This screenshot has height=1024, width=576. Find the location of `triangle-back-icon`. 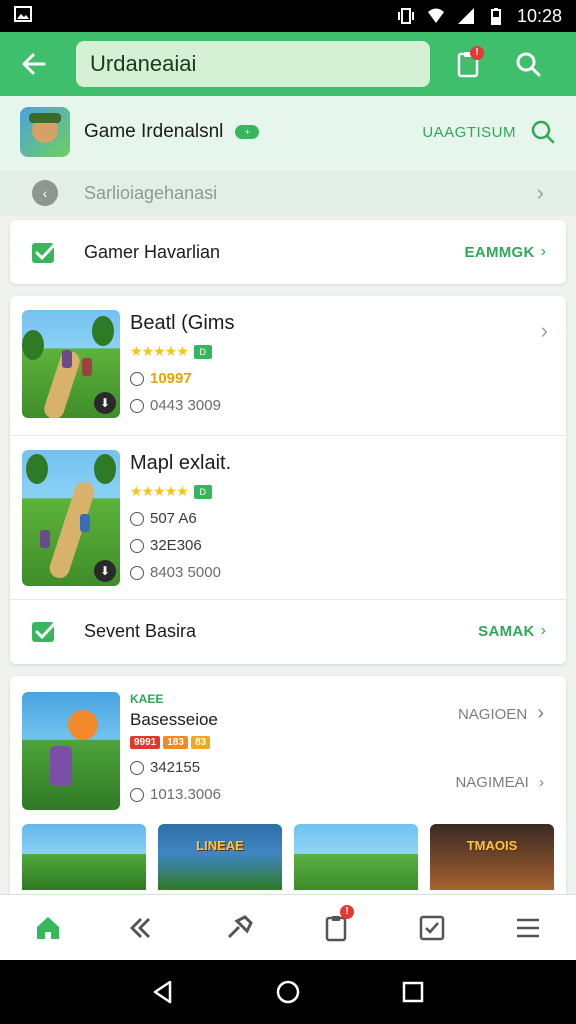

triangle-back-icon is located at coordinates (162, 992).